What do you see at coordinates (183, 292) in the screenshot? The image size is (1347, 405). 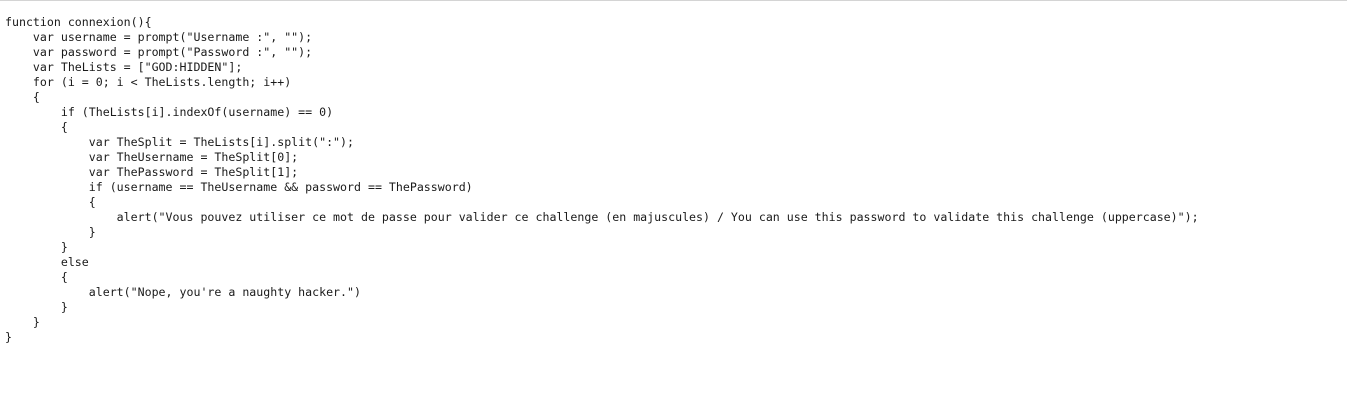 I see `code-line: alert("Nope, you're a naughty hacker.")` at bounding box center [183, 292].